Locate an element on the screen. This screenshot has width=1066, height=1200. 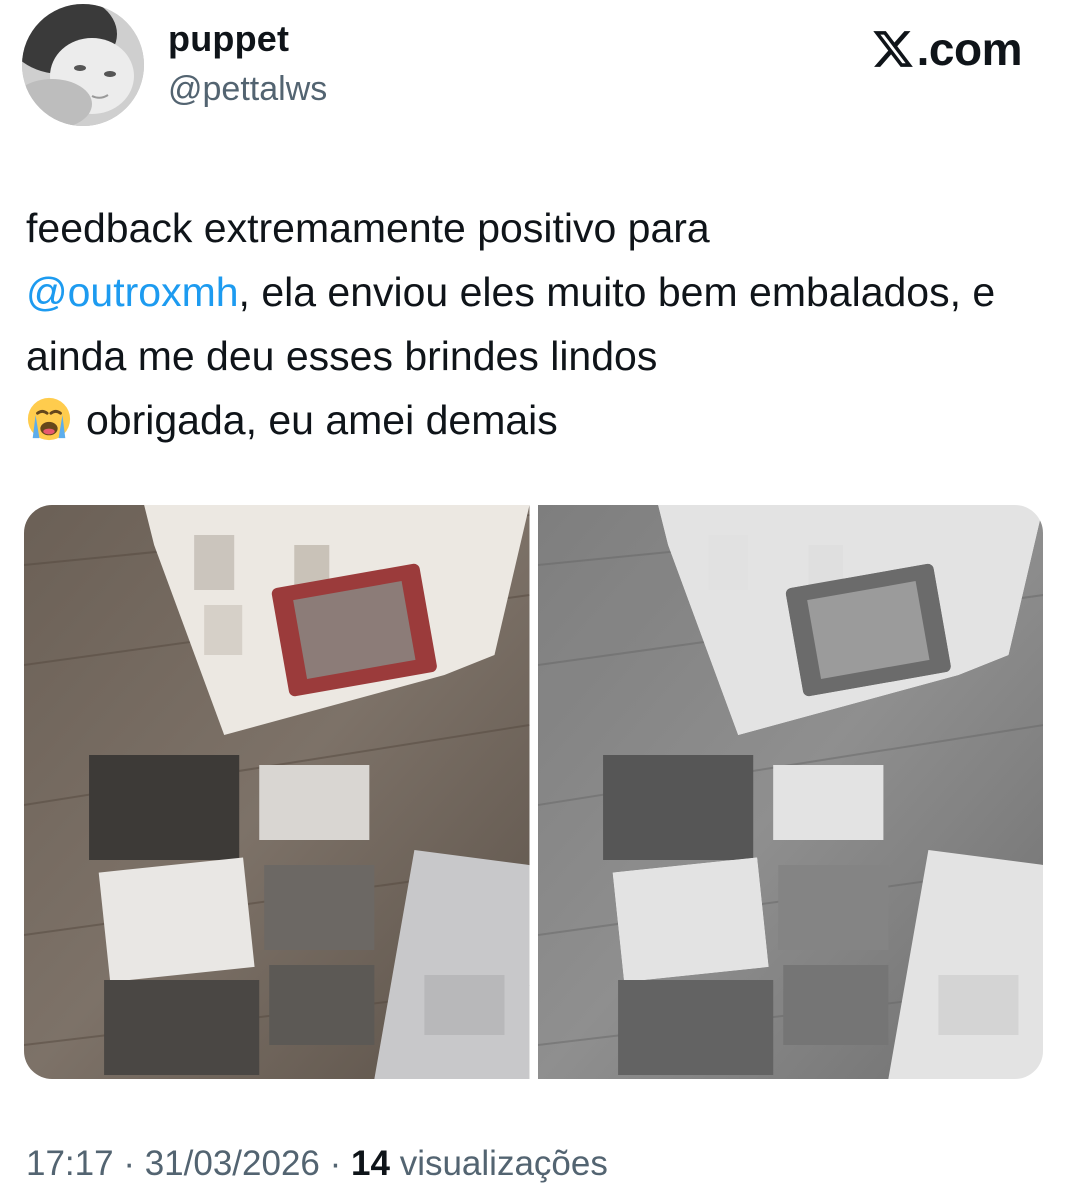
mention-link: @outroxmh is located at coordinates (132, 292).